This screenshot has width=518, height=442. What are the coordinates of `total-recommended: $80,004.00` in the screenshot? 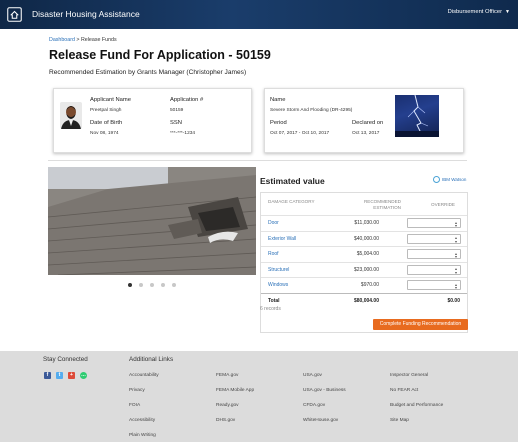 It's located at (366, 300).